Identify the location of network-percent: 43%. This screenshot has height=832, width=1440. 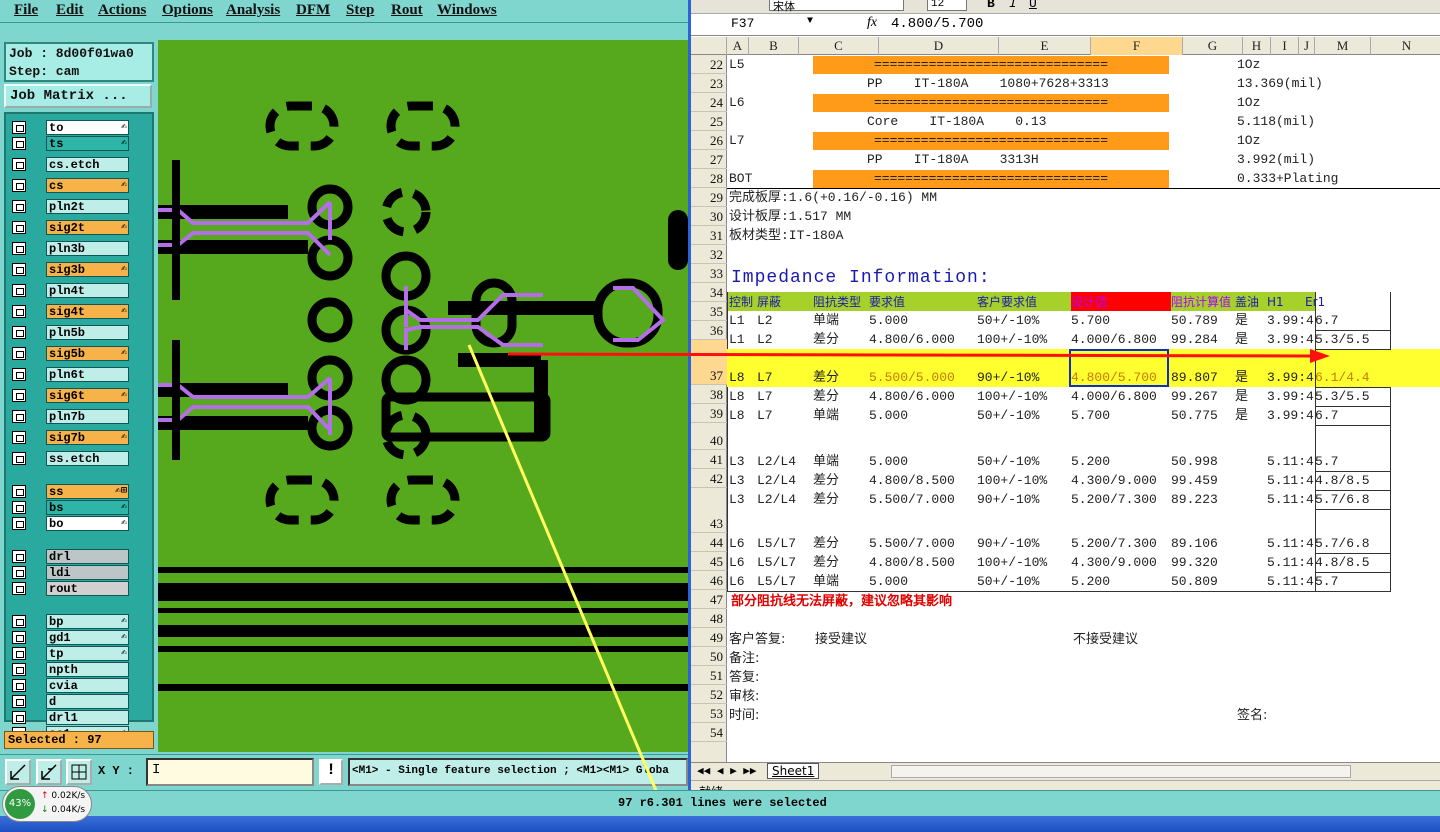
(20, 804).